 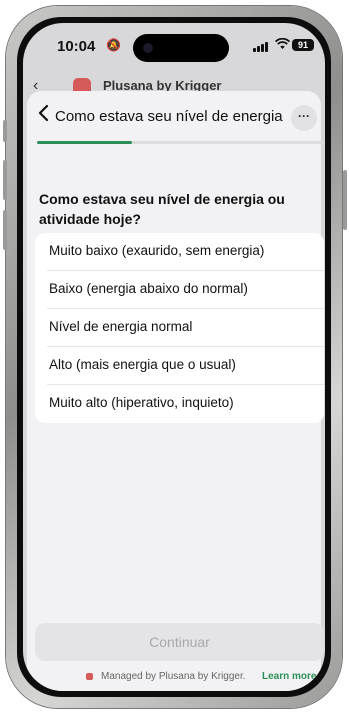 I want to click on power-button, so click(x=345, y=200).